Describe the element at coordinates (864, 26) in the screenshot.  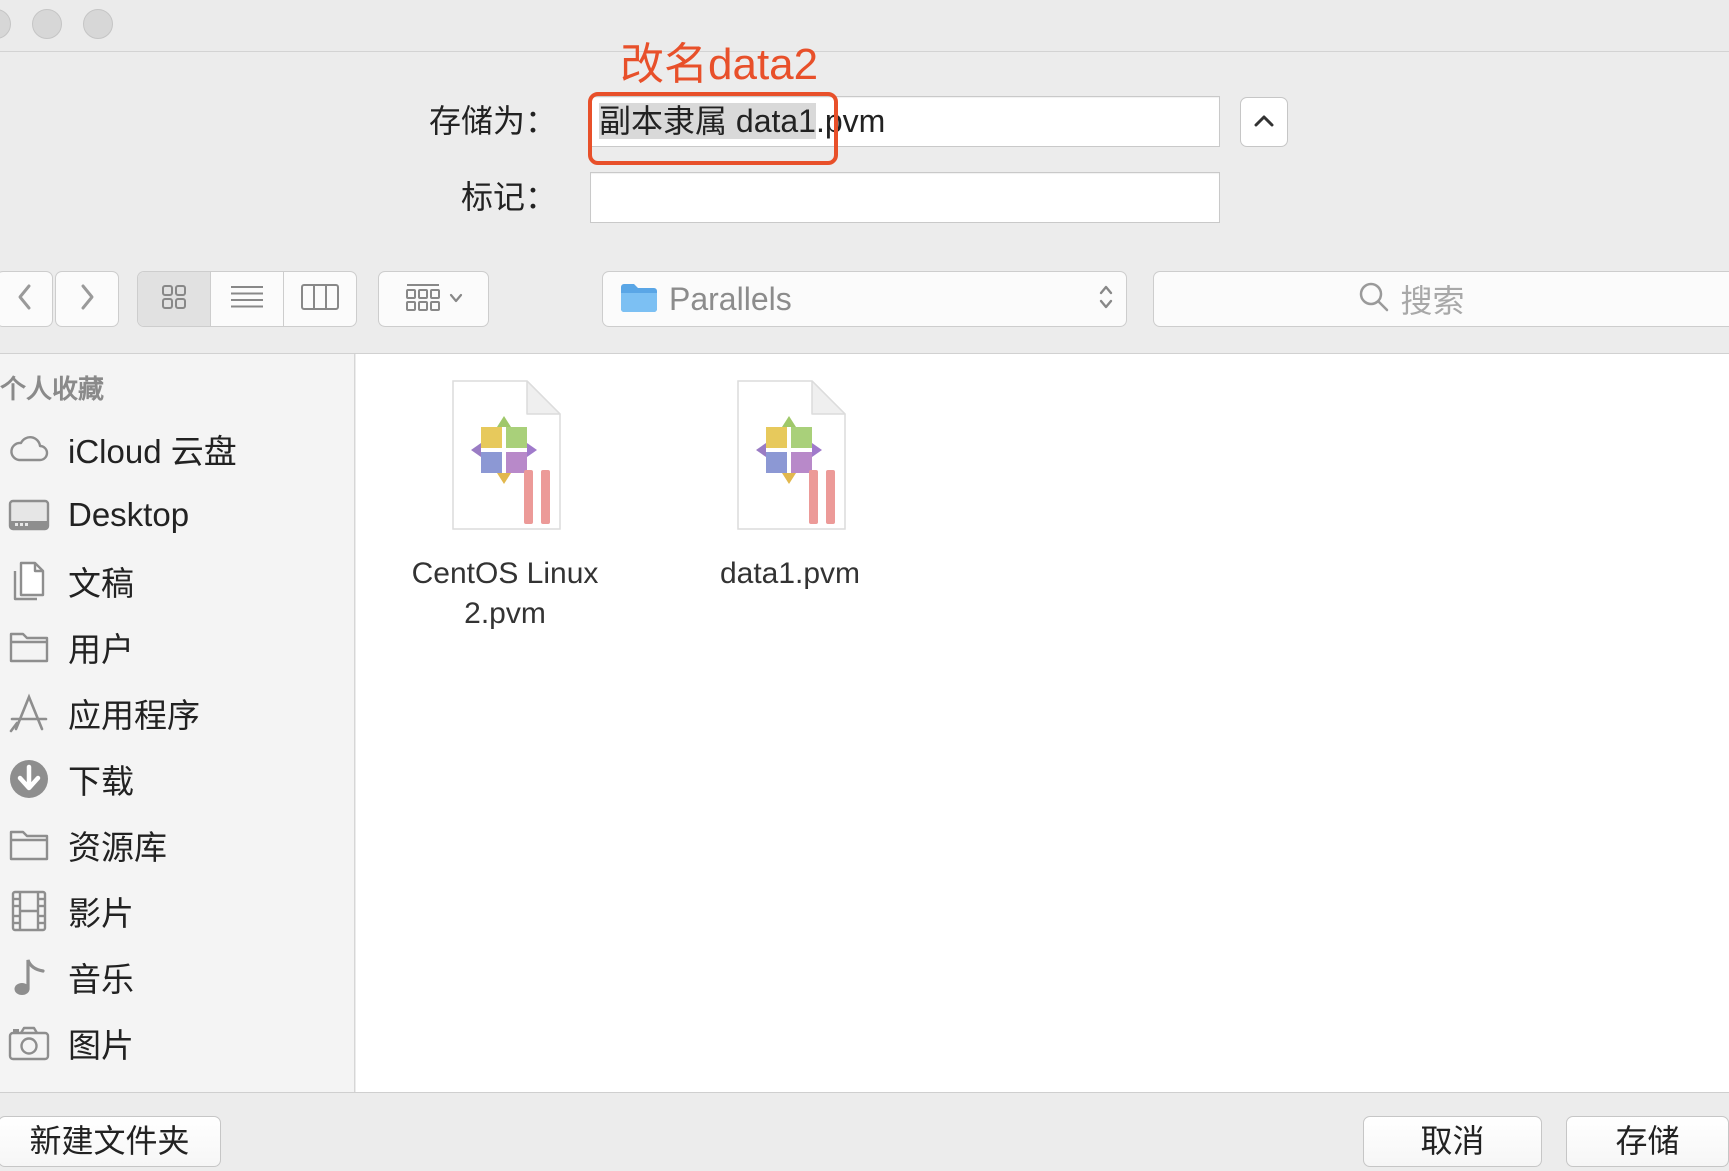
I see `title-bar` at that location.